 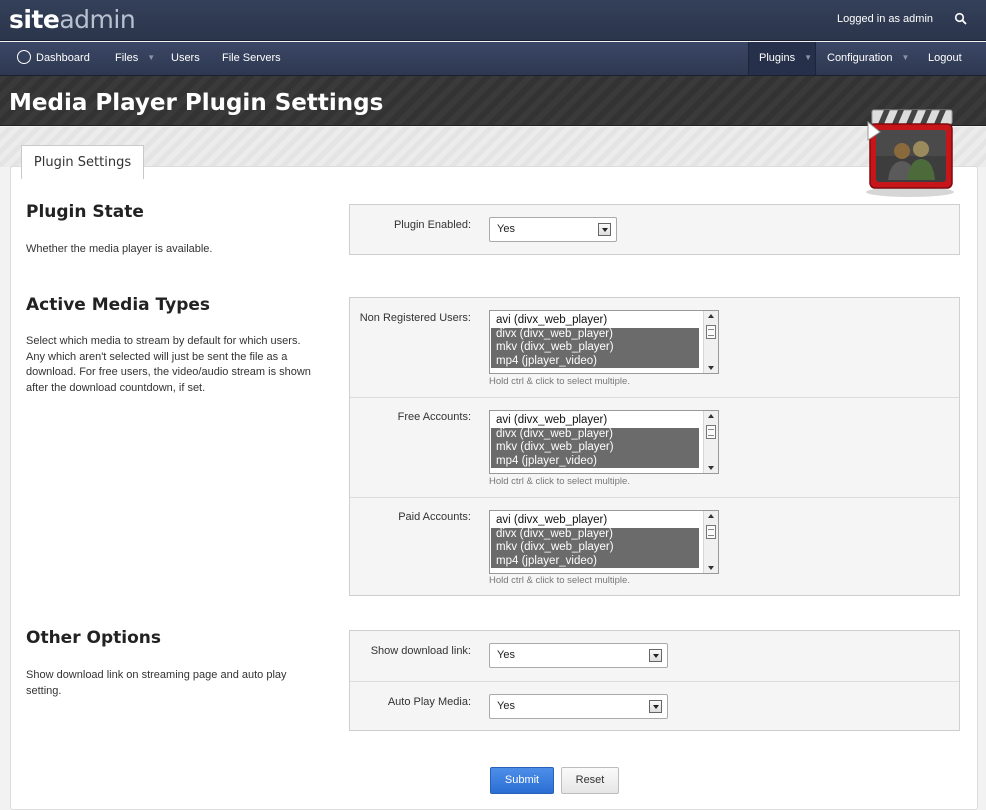 I want to click on show-download-value: Yes, so click(x=506, y=655).